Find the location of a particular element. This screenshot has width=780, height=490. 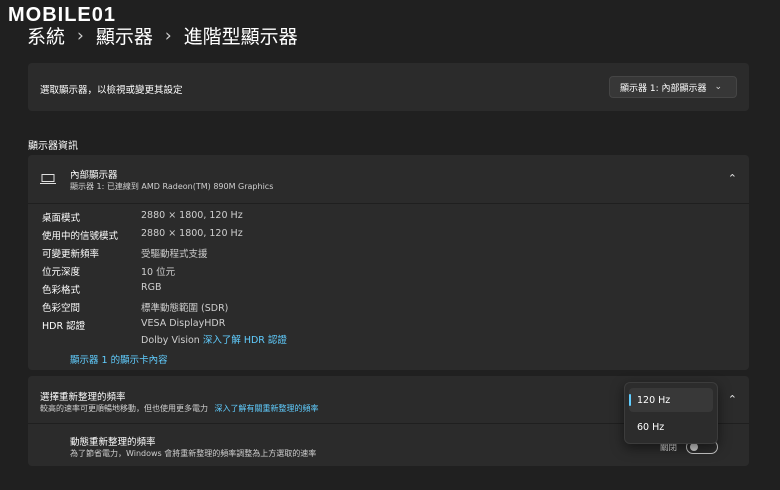

property-row: HDR 認證 VESA DisplayHDR is located at coordinates (242, 325).